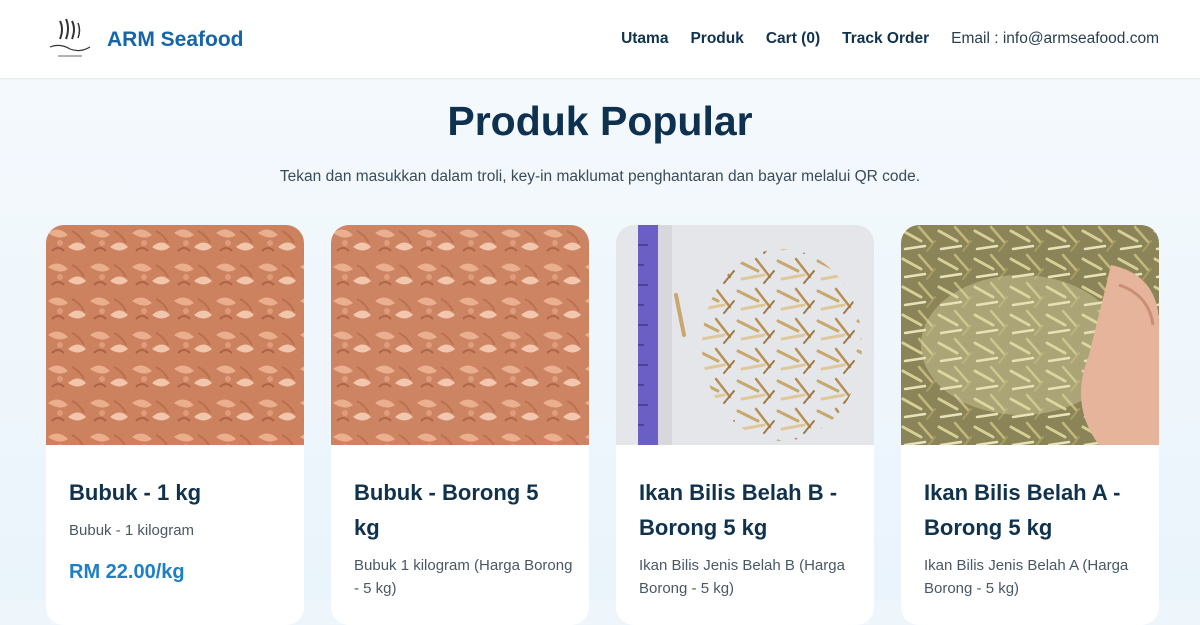 The width and height of the screenshot is (1200, 625). Describe the element at coordinates (463, 577) in the screenshot. I see `product-description: Bubuk 1 kilogram (Harga Borong - 5 kg)` at that location.